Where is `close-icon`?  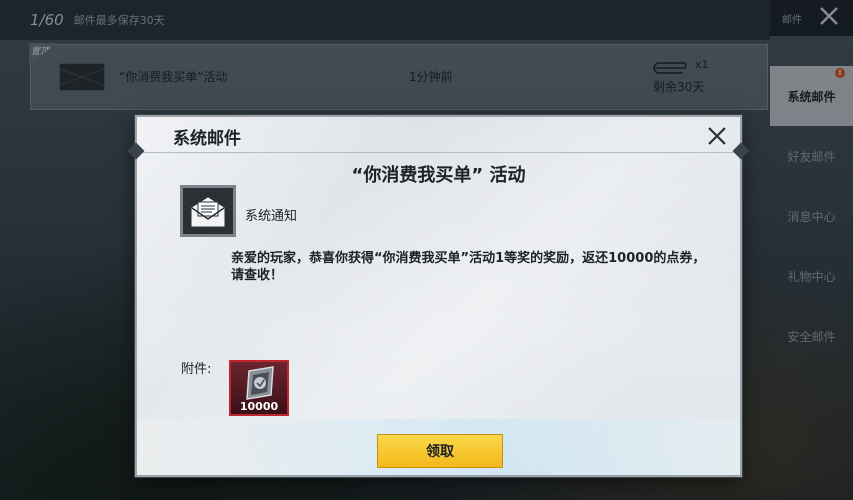 close-icon is located at coordinates (717, 136).